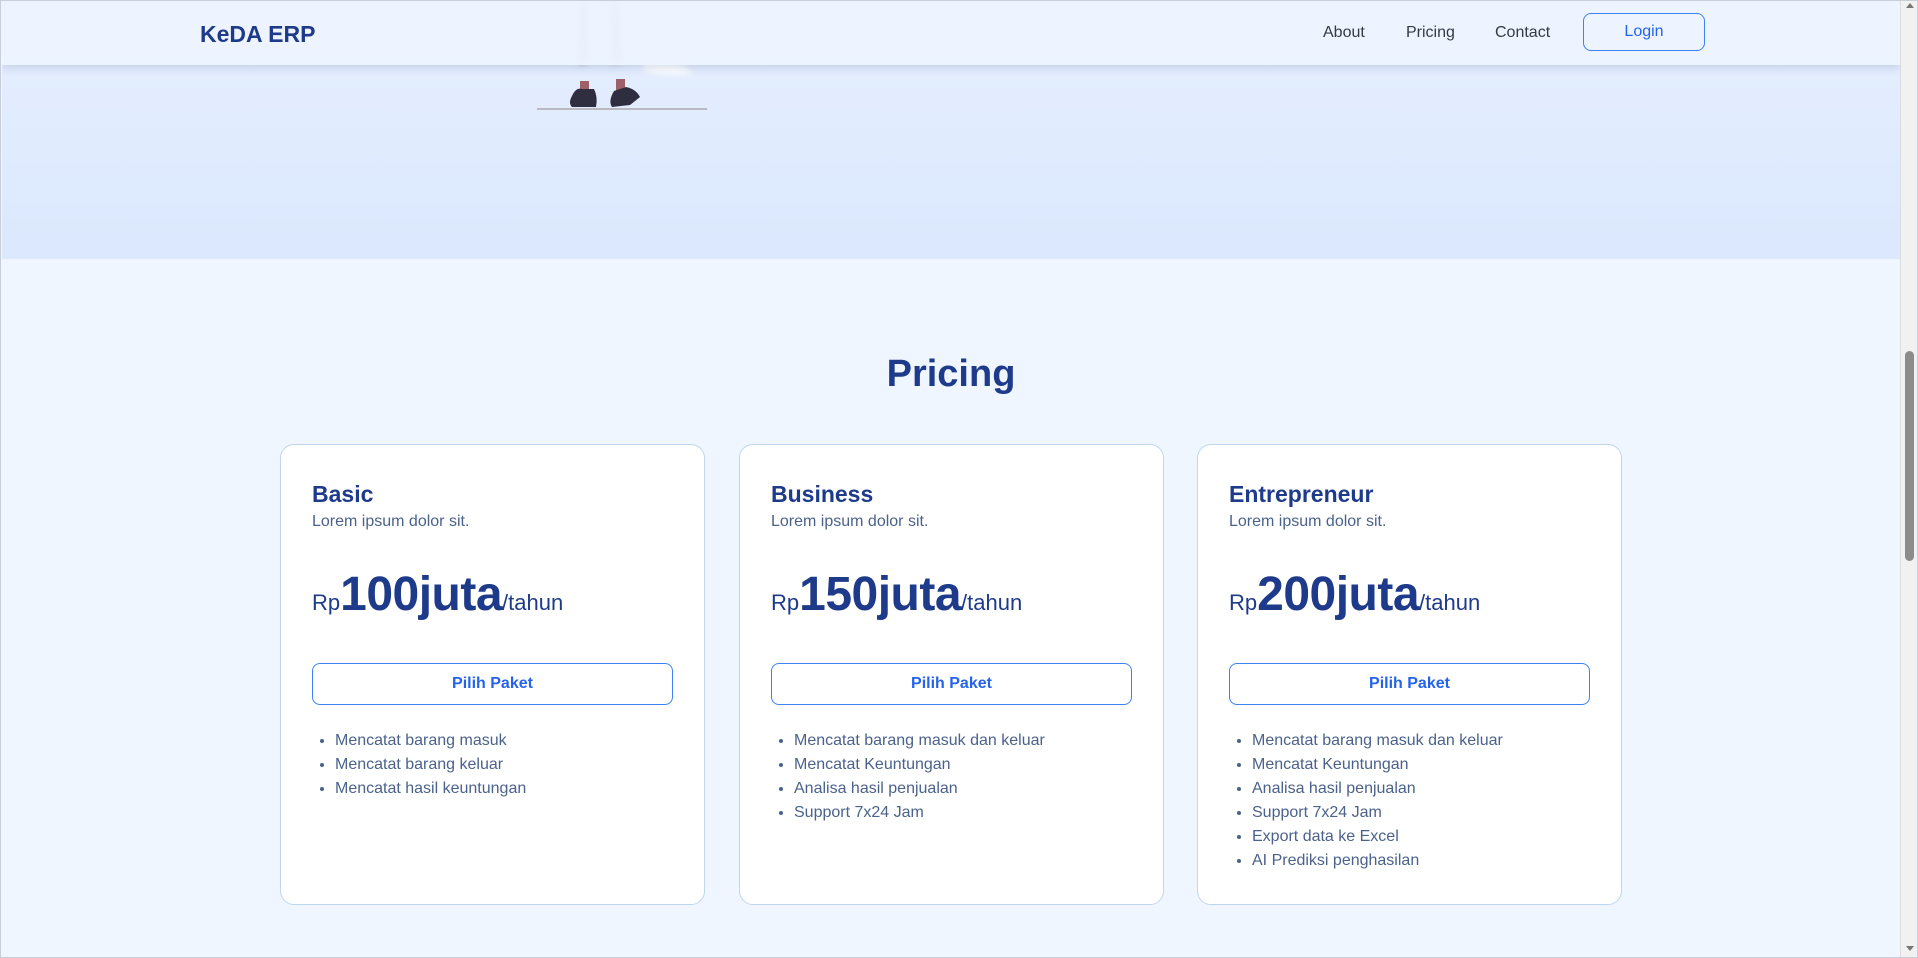 This screenshot has height=958, width=1918. I want to click on nav-link-contact: Contact, so click(1522, 33).